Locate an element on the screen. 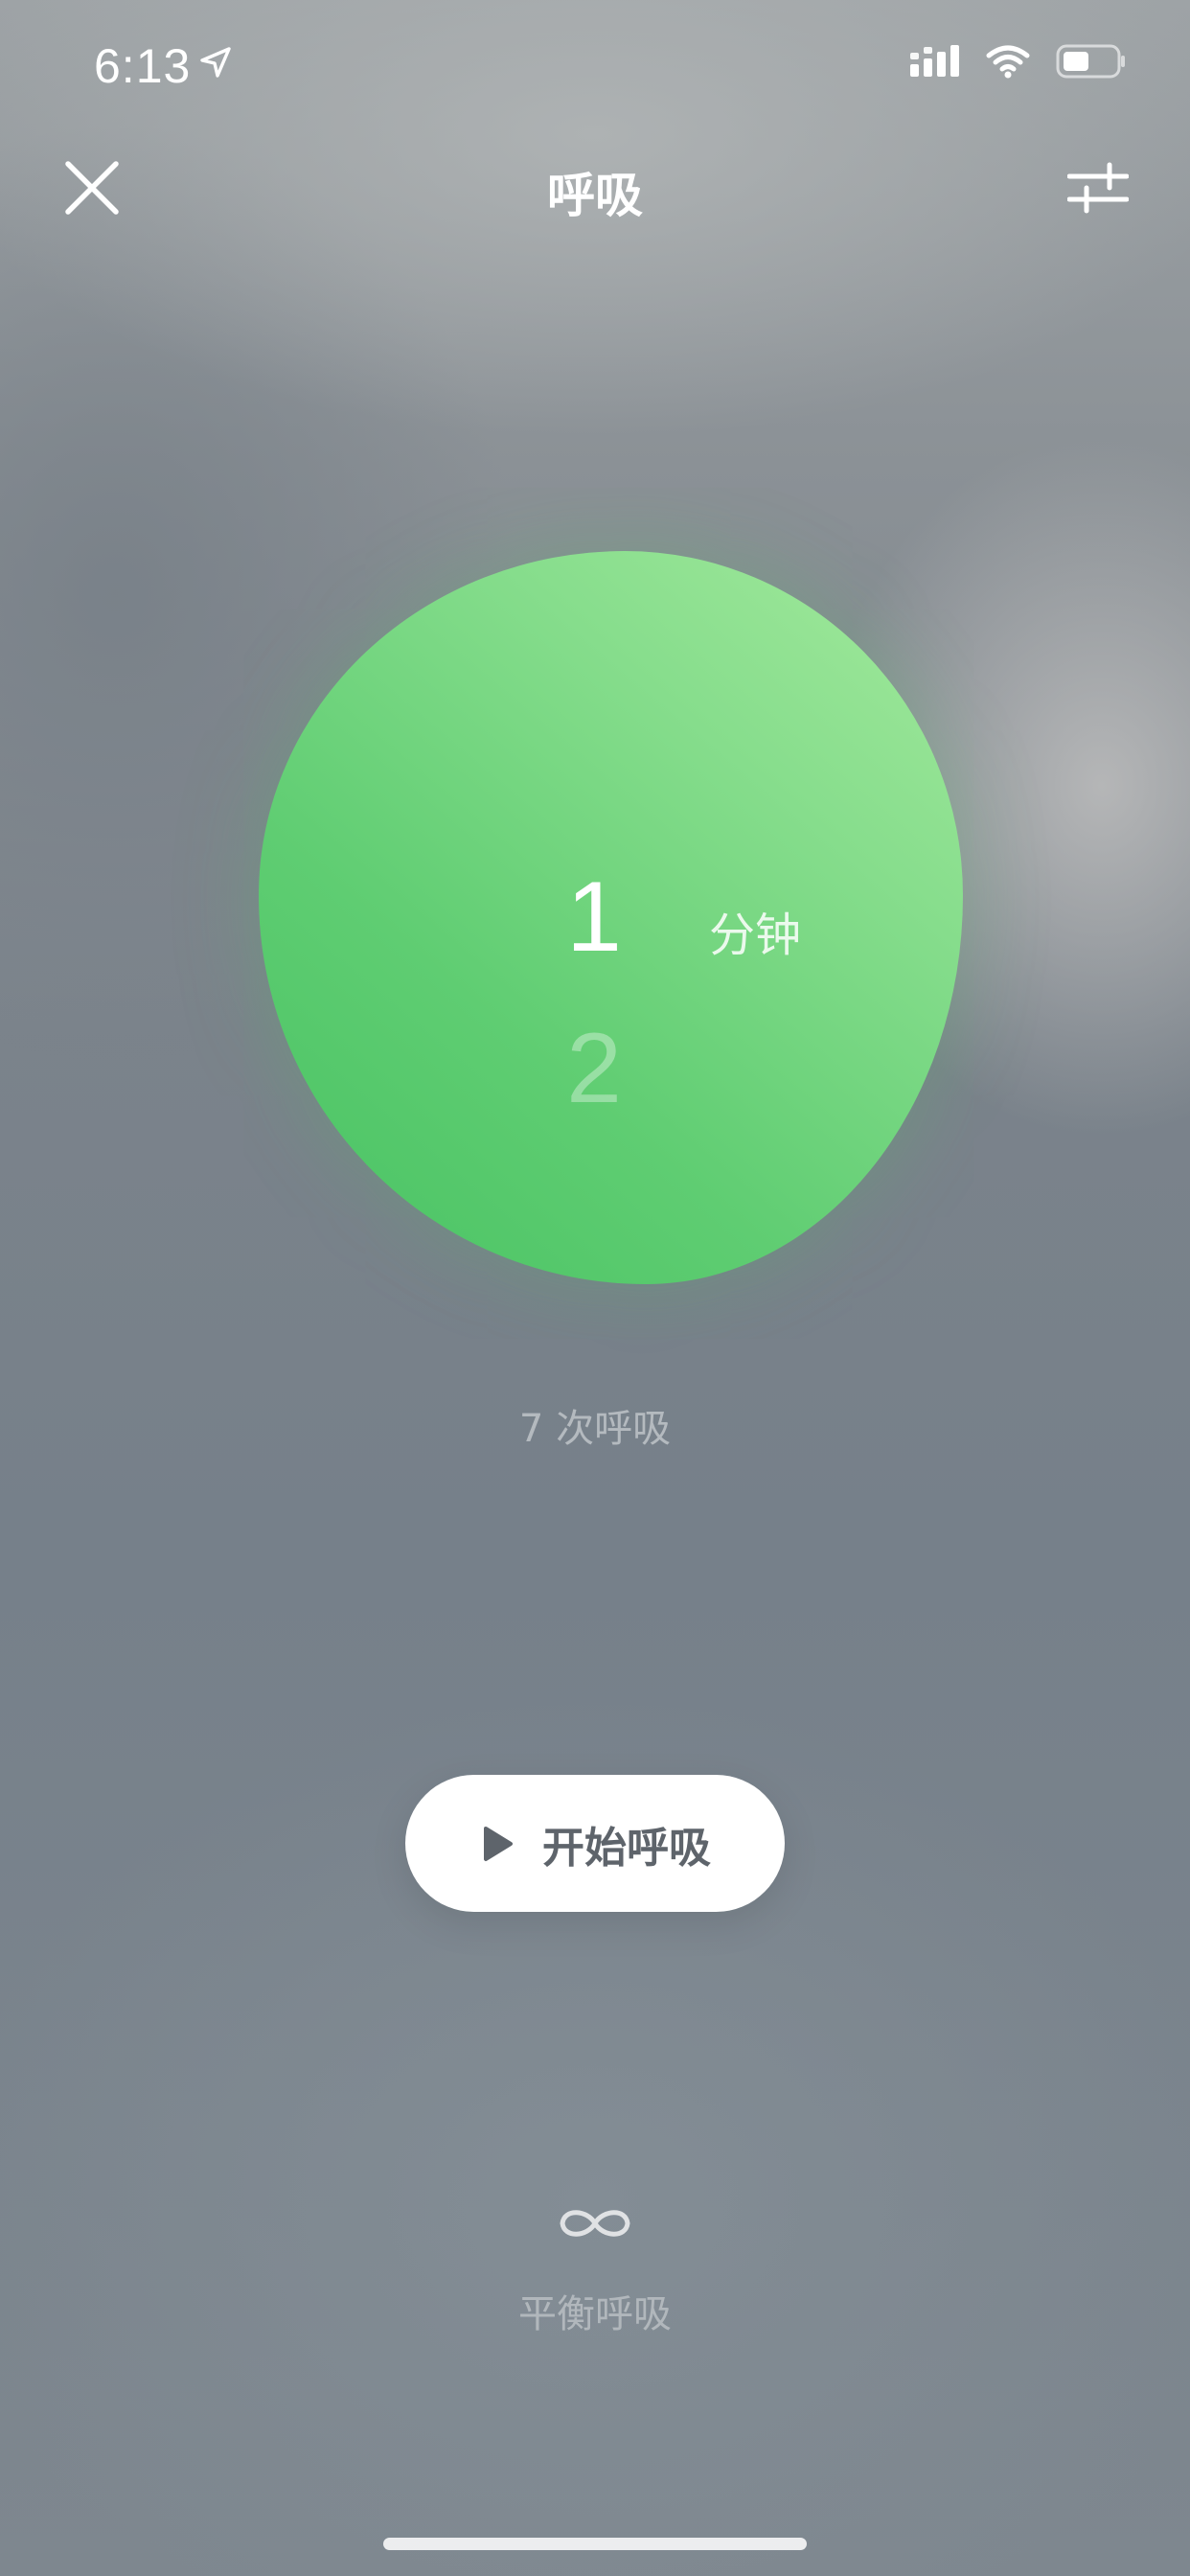 The width and height of the screenshot is (1190, 2576). status-icons is located at coordinates (1018, 62).